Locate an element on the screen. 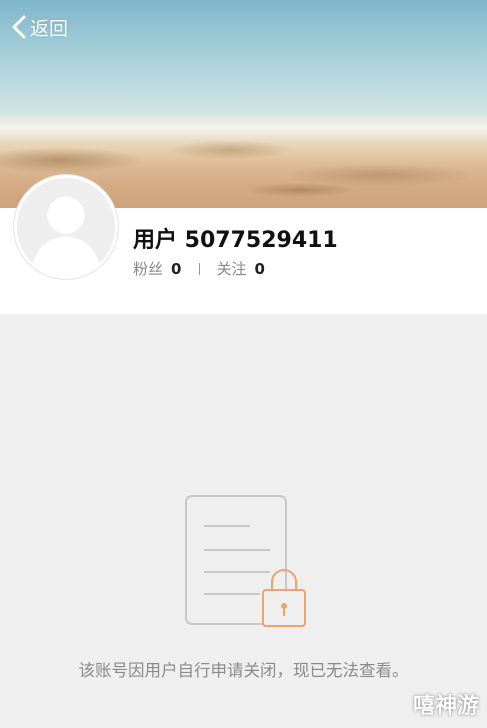 Image resolution: width=487 pixels, height=728 pixels. following-stat: 关注 0 is located at coordinates (240, 268).